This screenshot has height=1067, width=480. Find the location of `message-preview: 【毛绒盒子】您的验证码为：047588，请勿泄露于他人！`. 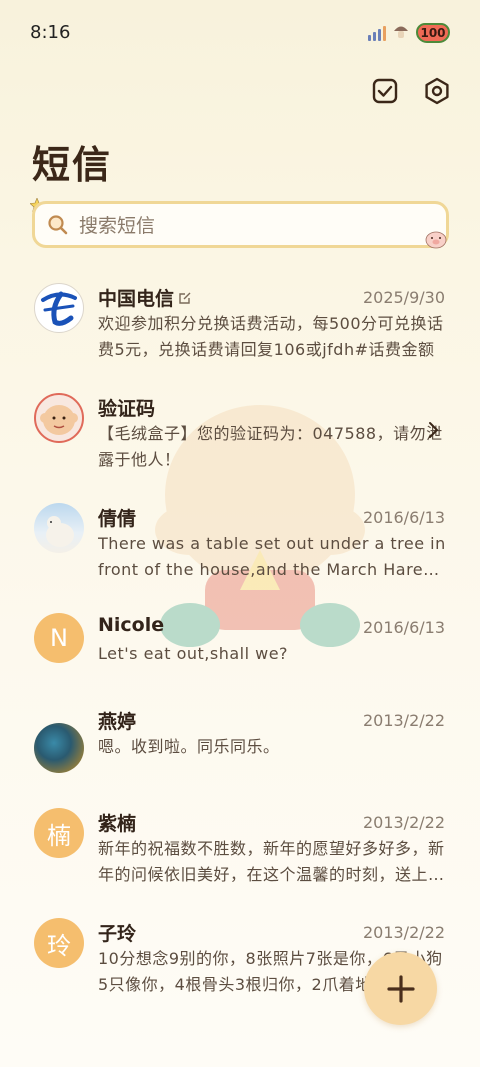

message-preview: 【毛绒盒子】您的验证码为：047588，请勿泄露于他人！ is located at coordinates (270, 446).